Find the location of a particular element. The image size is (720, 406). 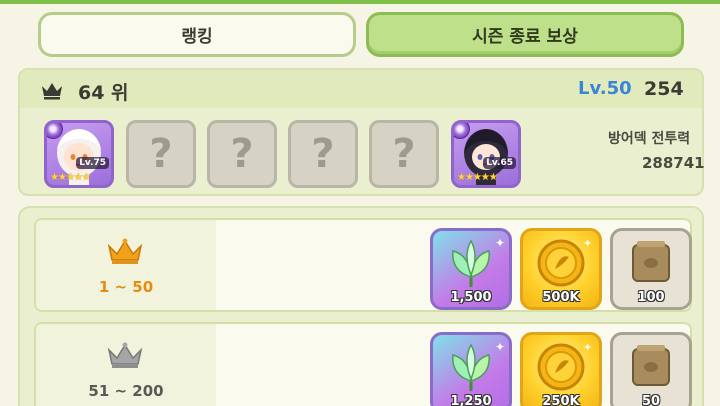

reward-item-stone-chest: 50 is located at coordinates (651, 369).